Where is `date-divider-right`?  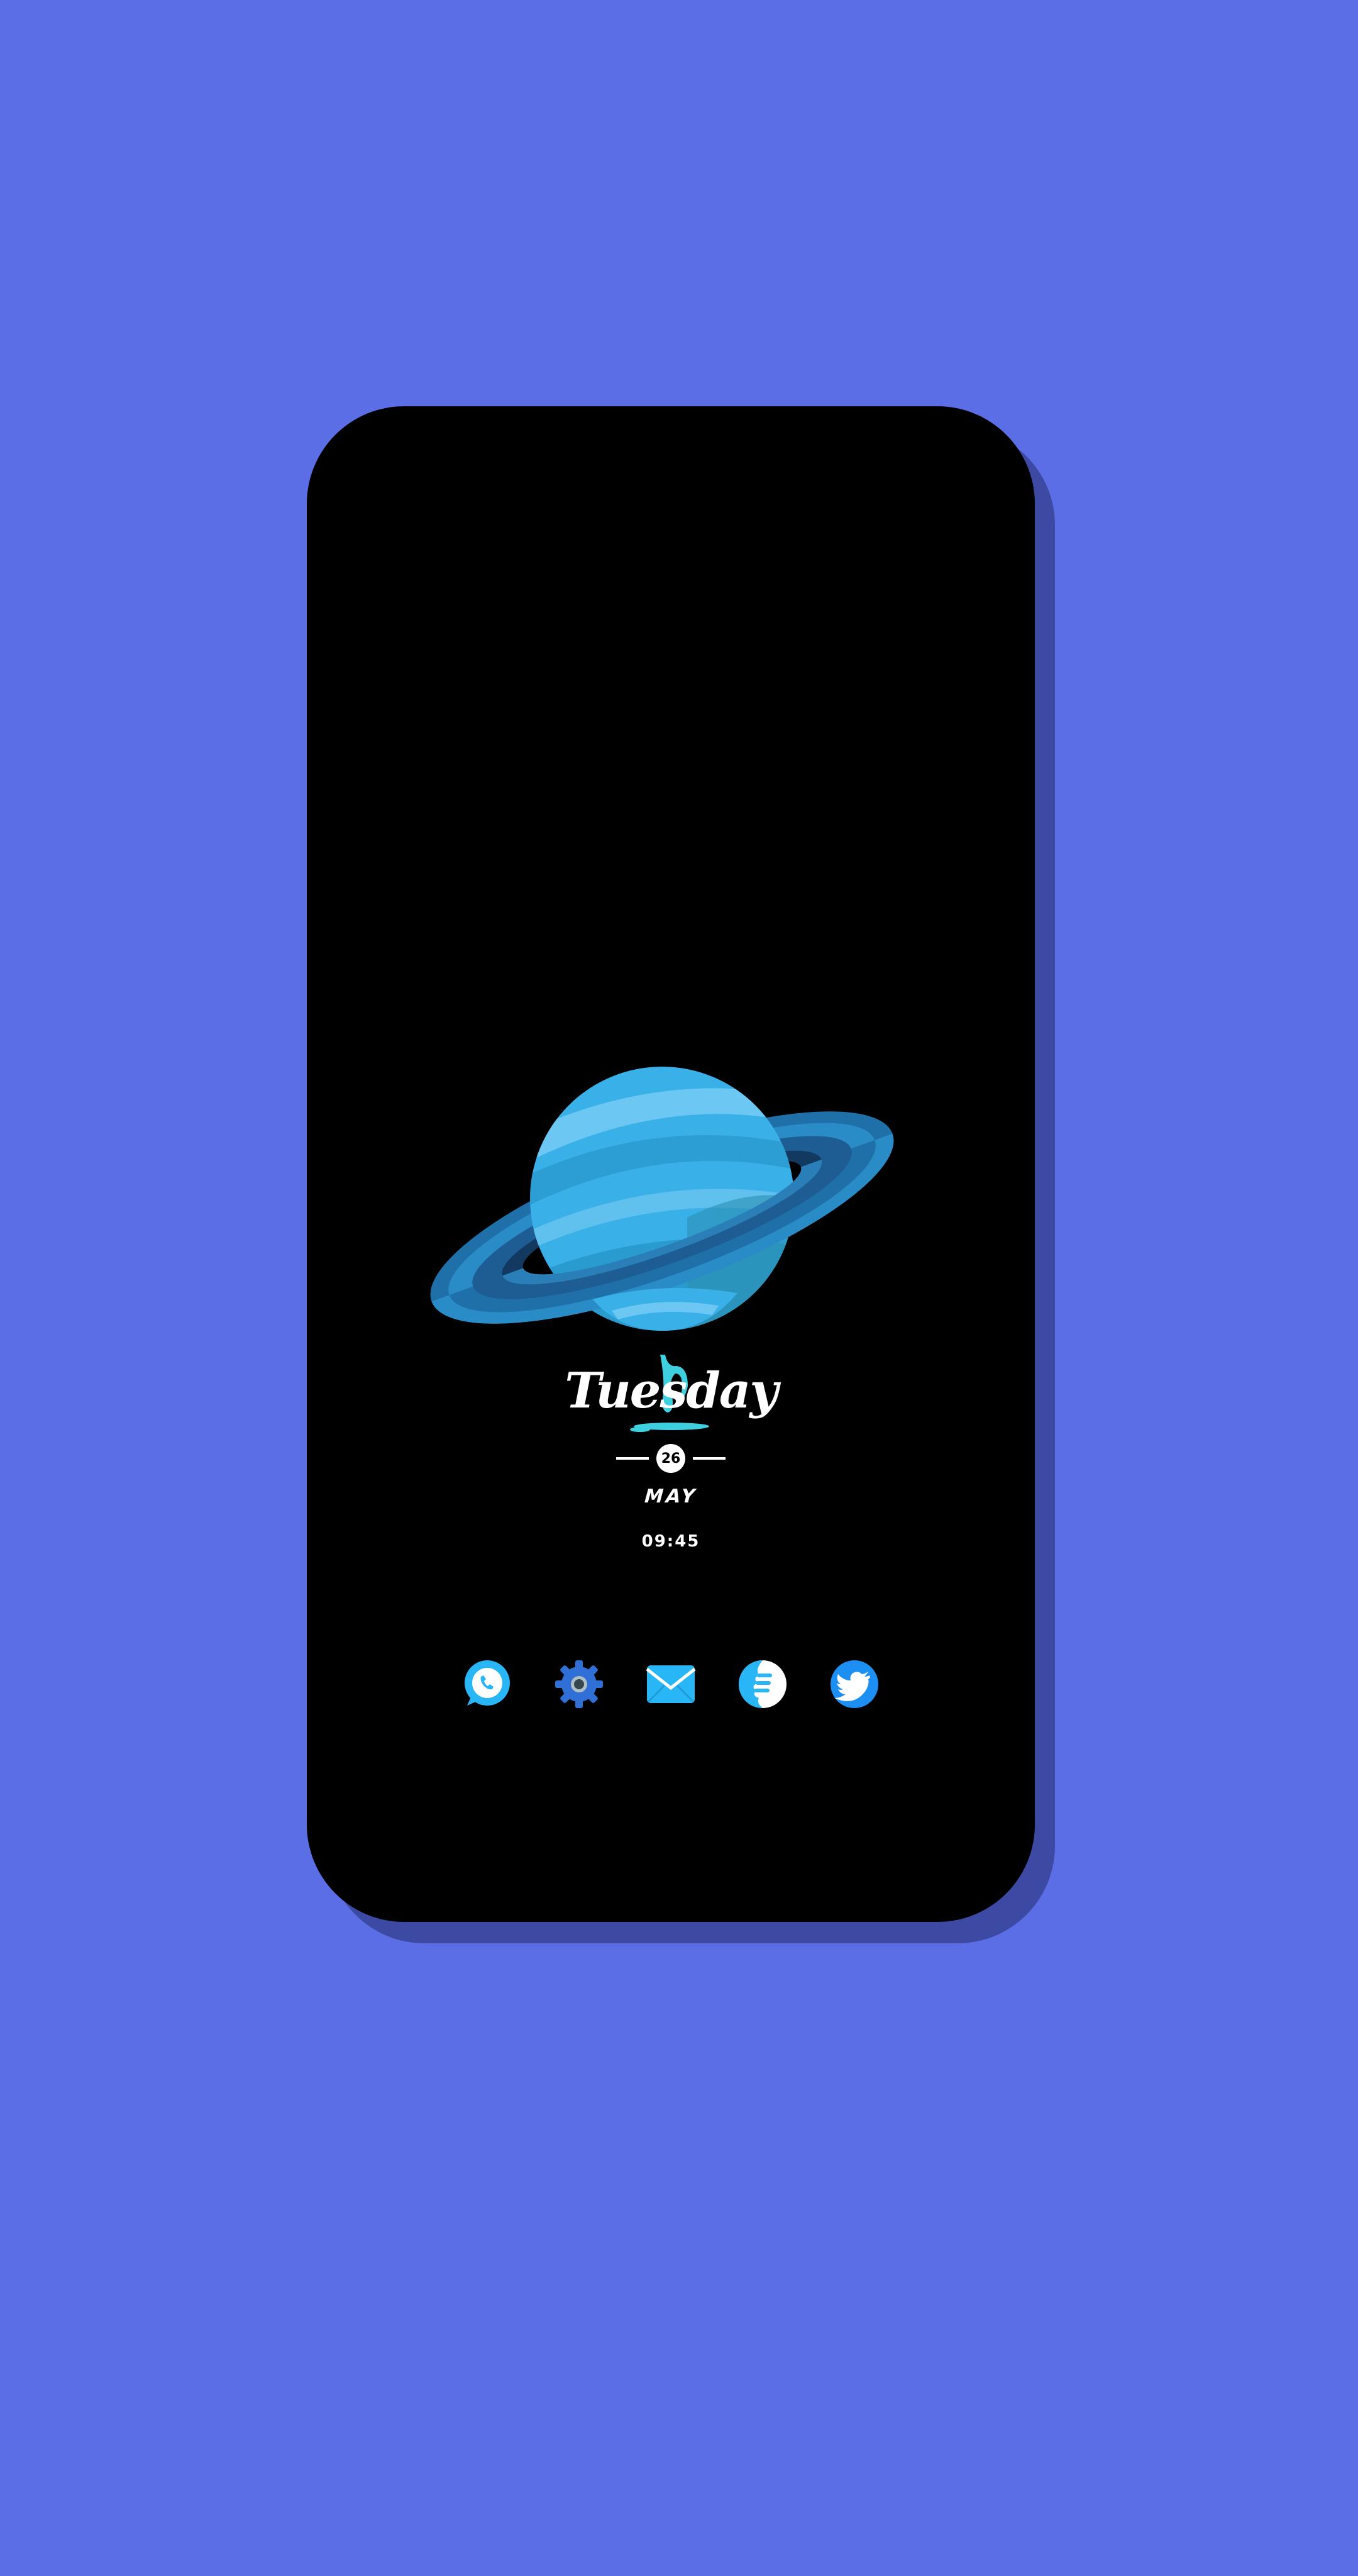
date-divider-right is located at coordinates (709, 1458).